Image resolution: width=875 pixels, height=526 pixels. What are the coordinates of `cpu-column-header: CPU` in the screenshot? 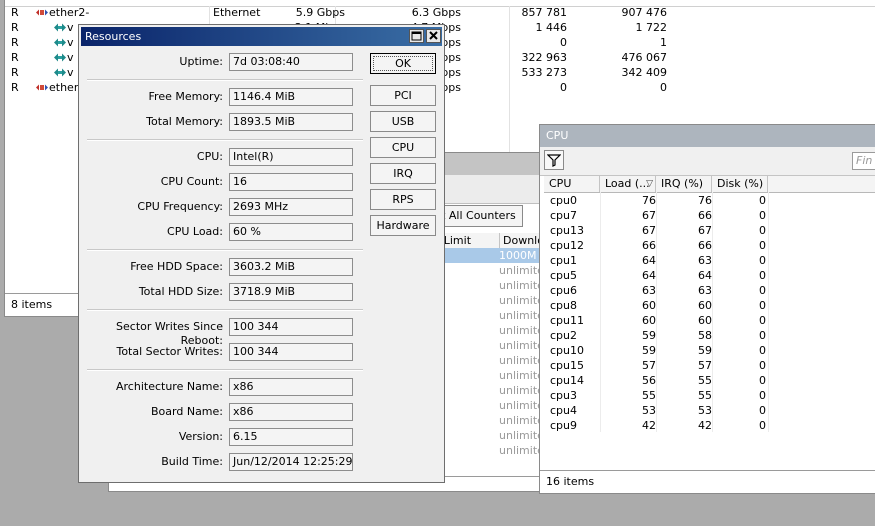 It's located at (572, 184).